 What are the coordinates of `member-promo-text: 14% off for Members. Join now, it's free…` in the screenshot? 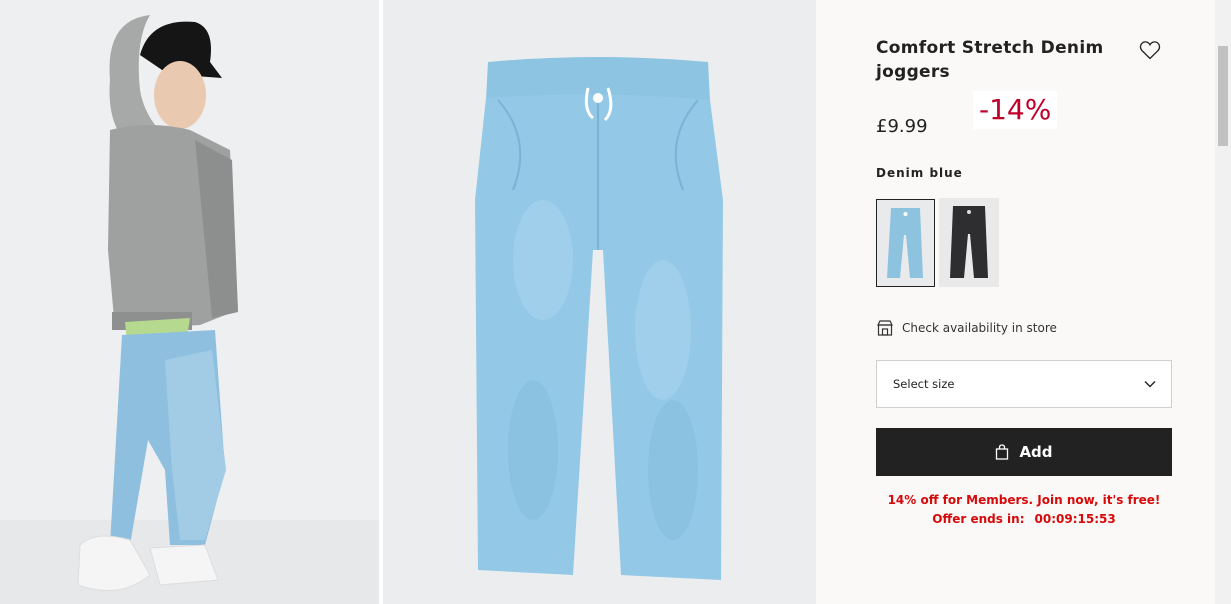 It's located at (1024, 500).